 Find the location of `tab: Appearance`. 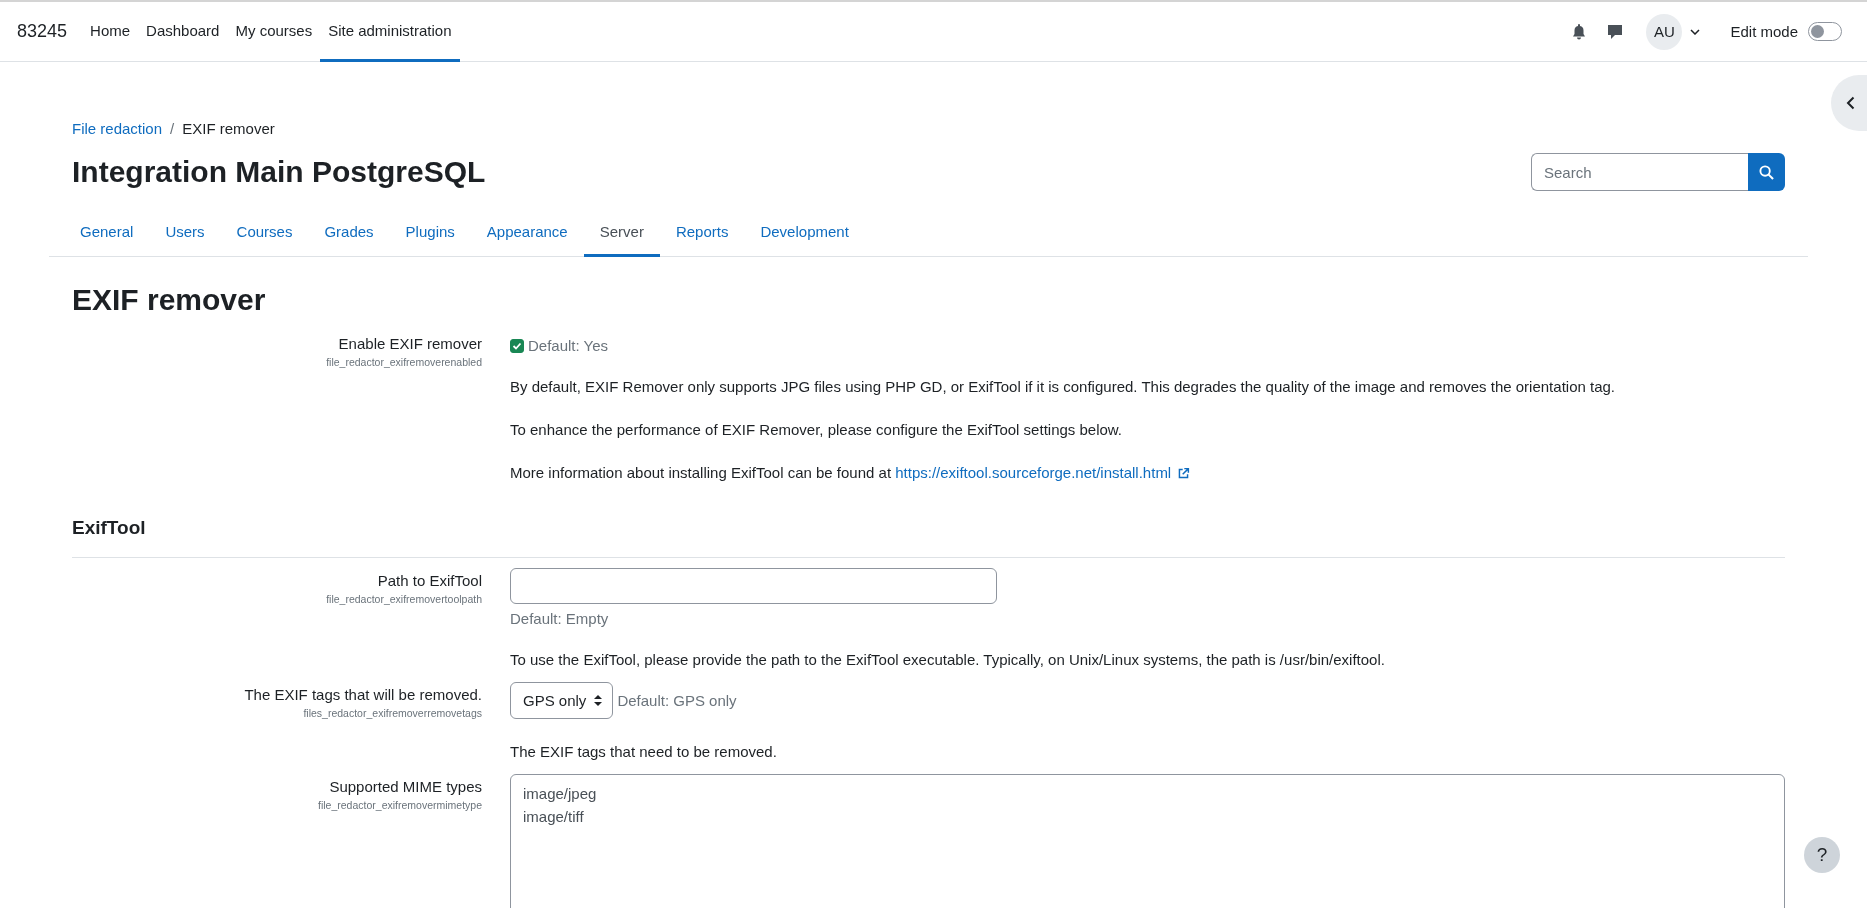

tab: Appearance is located at coordinates (527, 234).